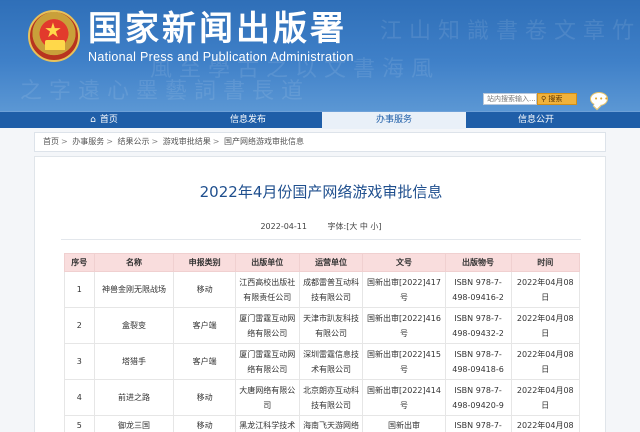 This screenshot has height=432, width=640. Describe the element at coordinates (404, 262) in the screenshot. I see `column-header: 文号` at that location.